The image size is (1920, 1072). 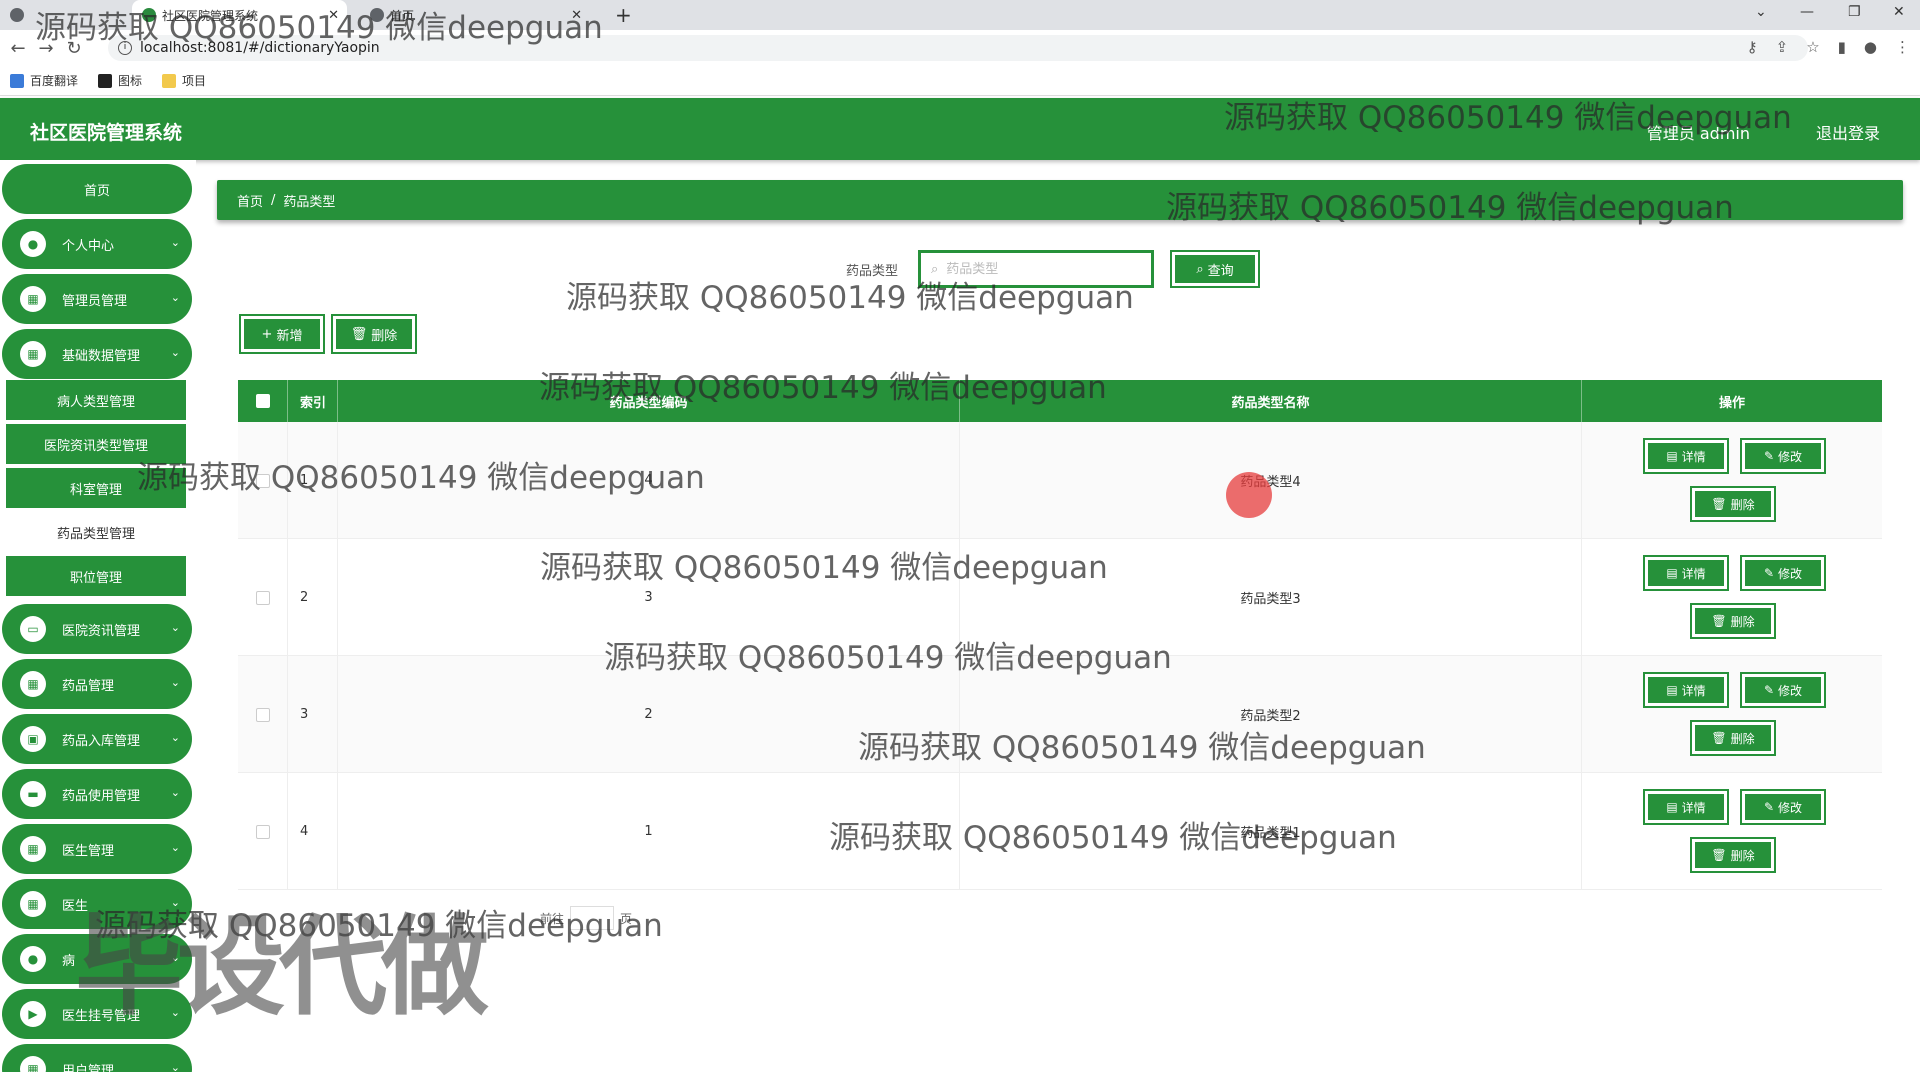 What do you see at coordinates (97, 244) in the screenshot?
I see `sidebar-item-personal: ● 个人中心 ⌄` at bounding box center [97, 244].